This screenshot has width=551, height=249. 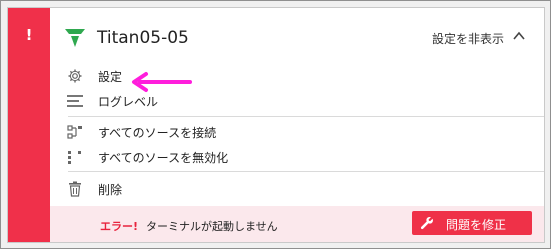 What do you see at coordinates (468, 38) in the screenshot?
I see `hide-settings-link: 設定を非表示` at bounding box center [468, 38].